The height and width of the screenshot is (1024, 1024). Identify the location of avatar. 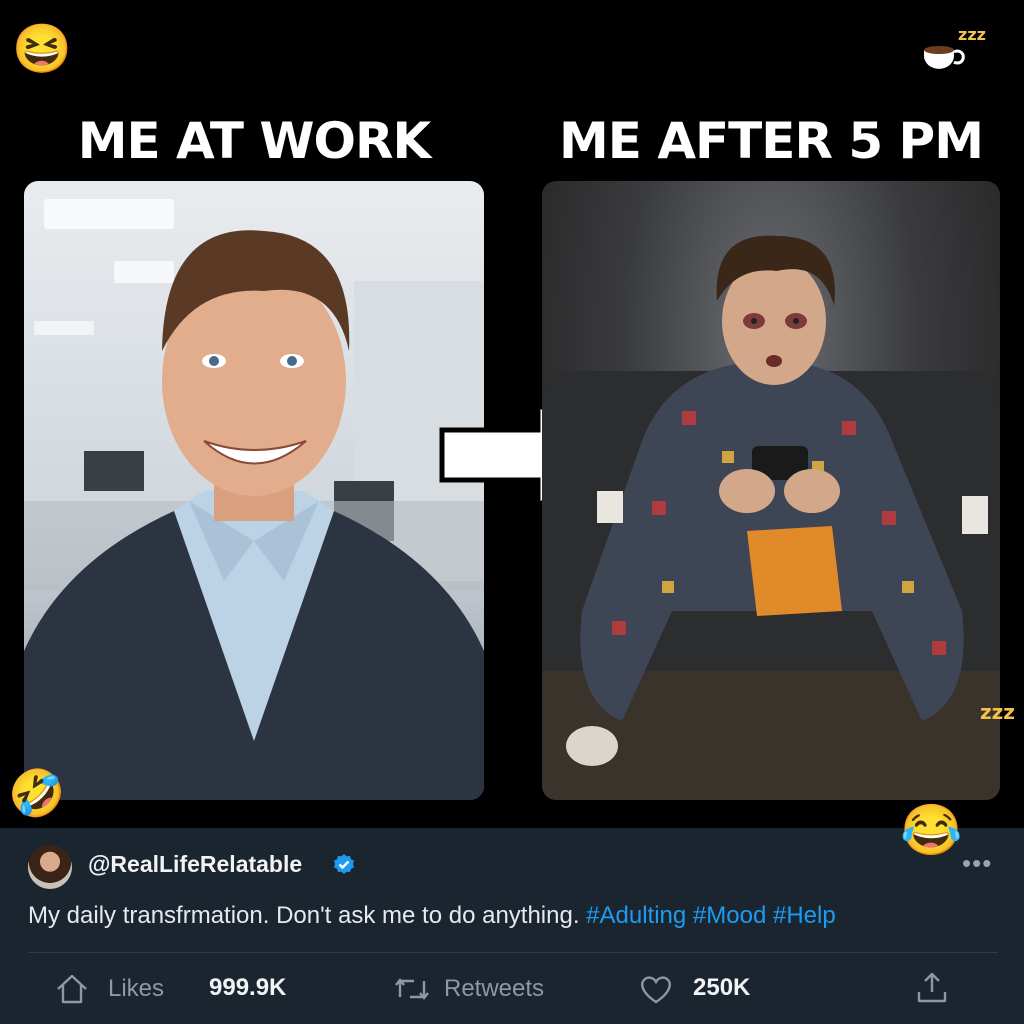
(50, 867).